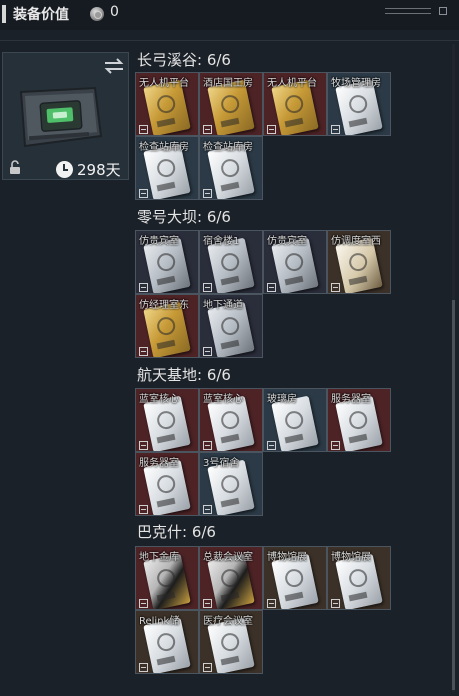  I want to click on keycard-label: 博物馆展, so click(287, 557).